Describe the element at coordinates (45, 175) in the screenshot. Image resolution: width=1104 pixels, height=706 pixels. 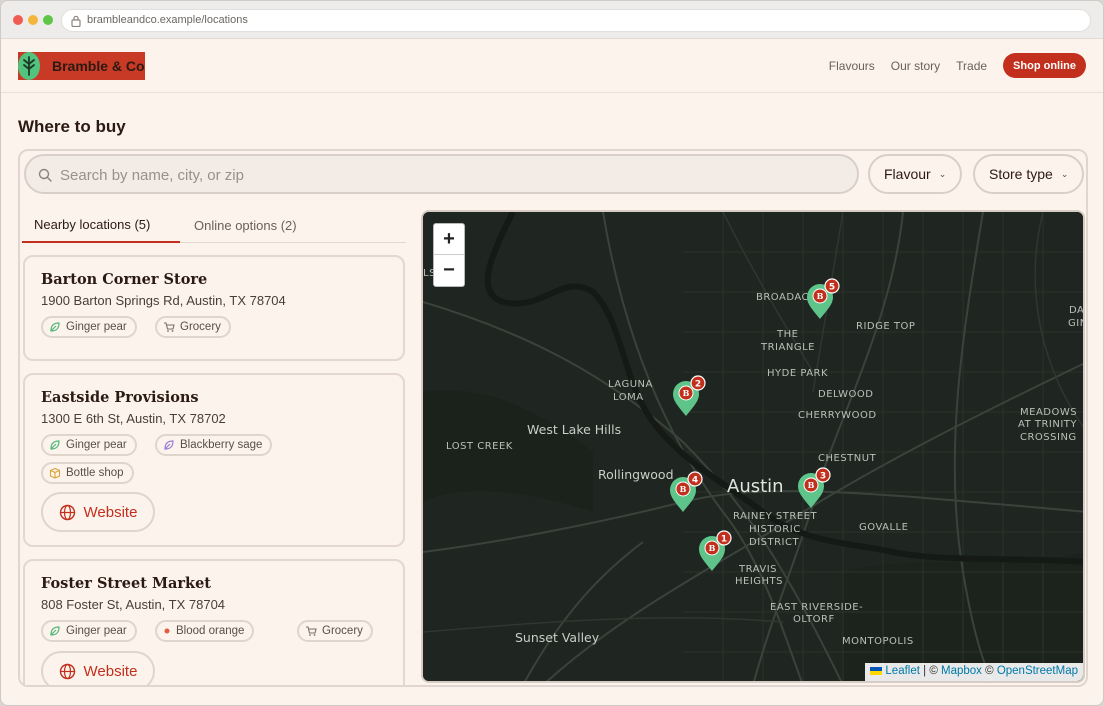
I see `search-icon` at that location.